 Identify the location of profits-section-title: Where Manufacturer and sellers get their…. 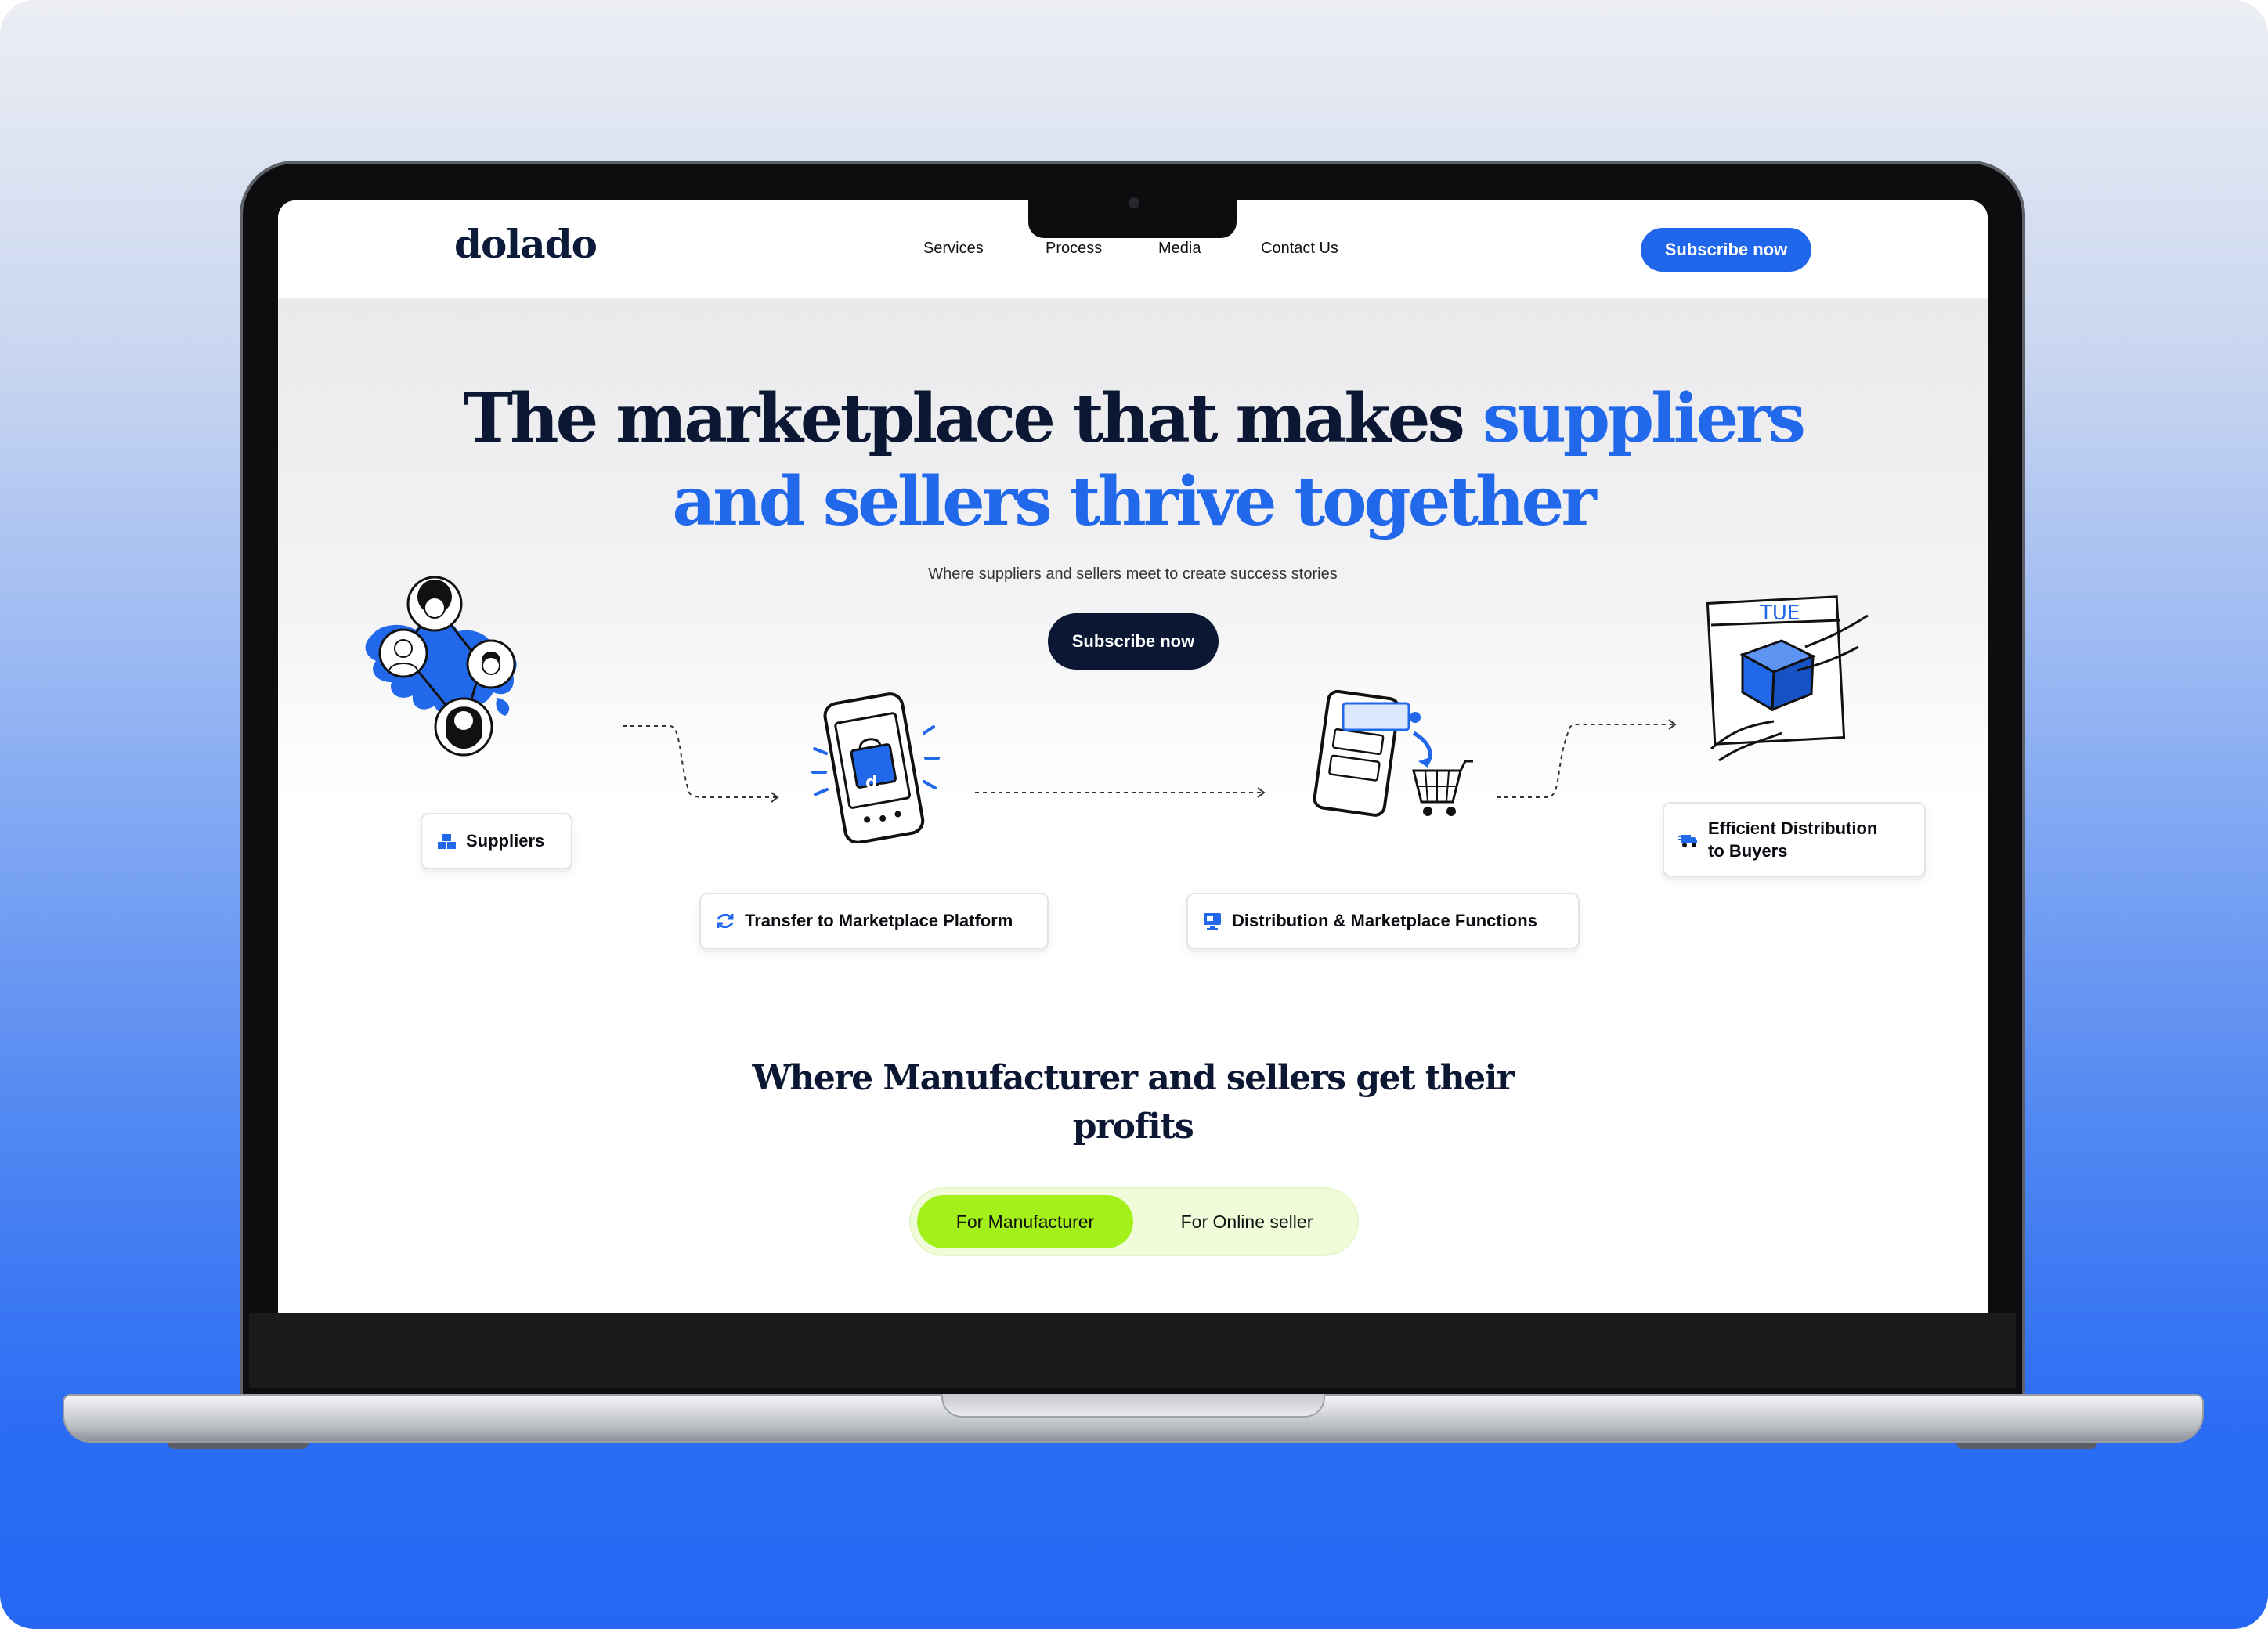
(1133, 1102).